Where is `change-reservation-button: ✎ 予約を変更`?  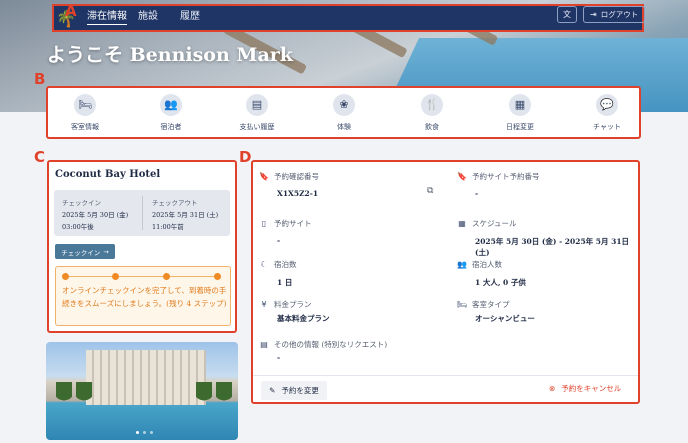 change-reservation-button: ✎ 予約を変更 is located at coordinates (294, 390).